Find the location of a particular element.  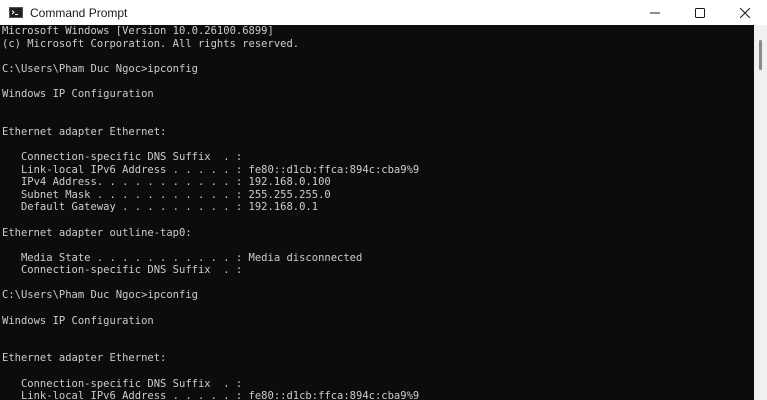

console-line: Ethernet adapter outline-tap0: is located at coordinates (97, 232).